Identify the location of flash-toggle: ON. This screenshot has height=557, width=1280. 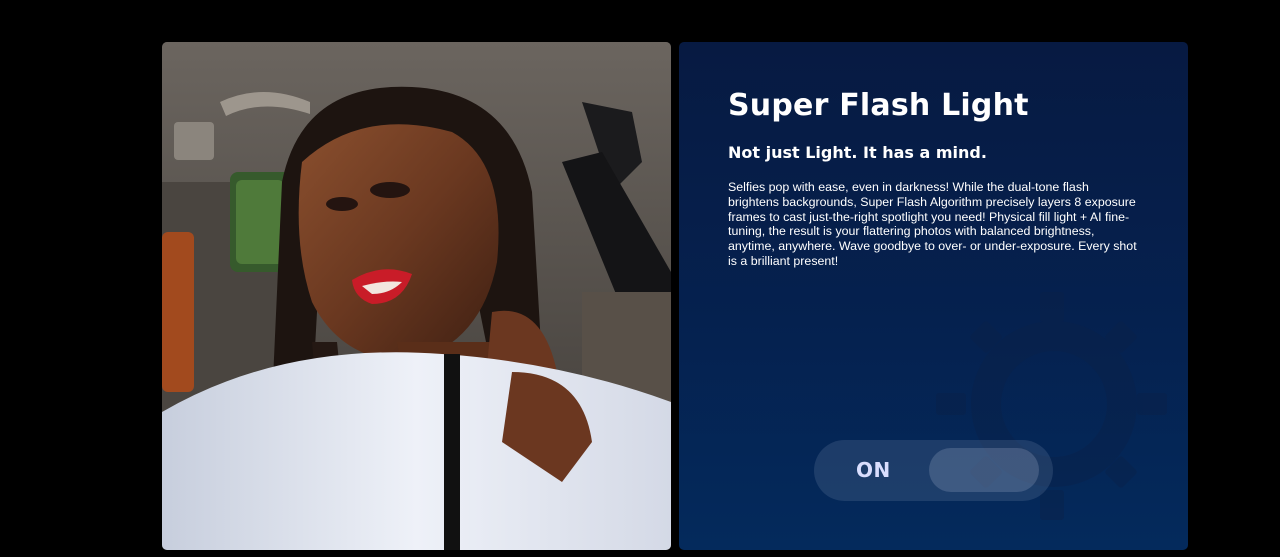
(933, 470).